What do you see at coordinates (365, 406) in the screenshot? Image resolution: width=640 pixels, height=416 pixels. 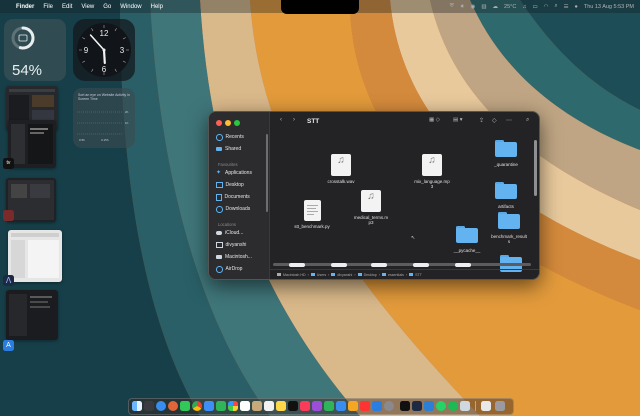 I see `news-dock-icon` at bounding box center [365, 406].